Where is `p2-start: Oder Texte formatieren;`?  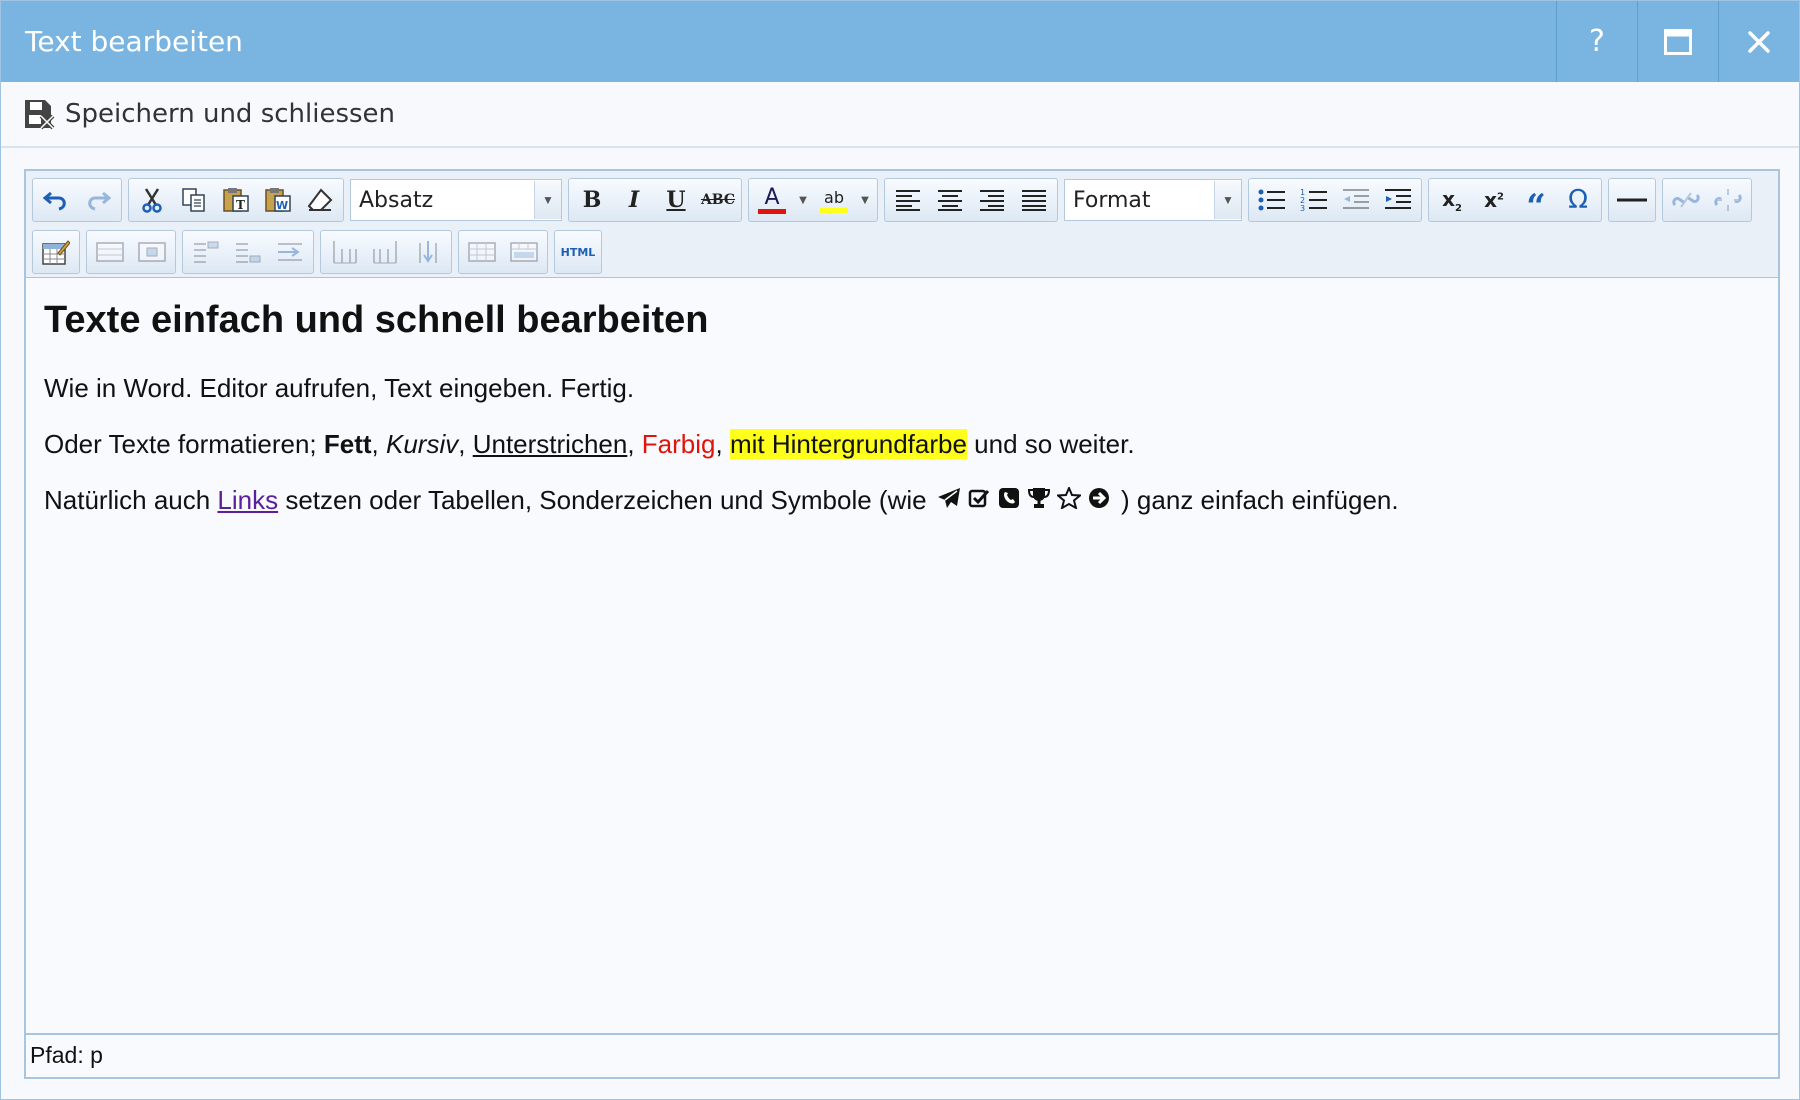 p2-start: Oder Texte formatieren; is located at coordinates (184, 444).